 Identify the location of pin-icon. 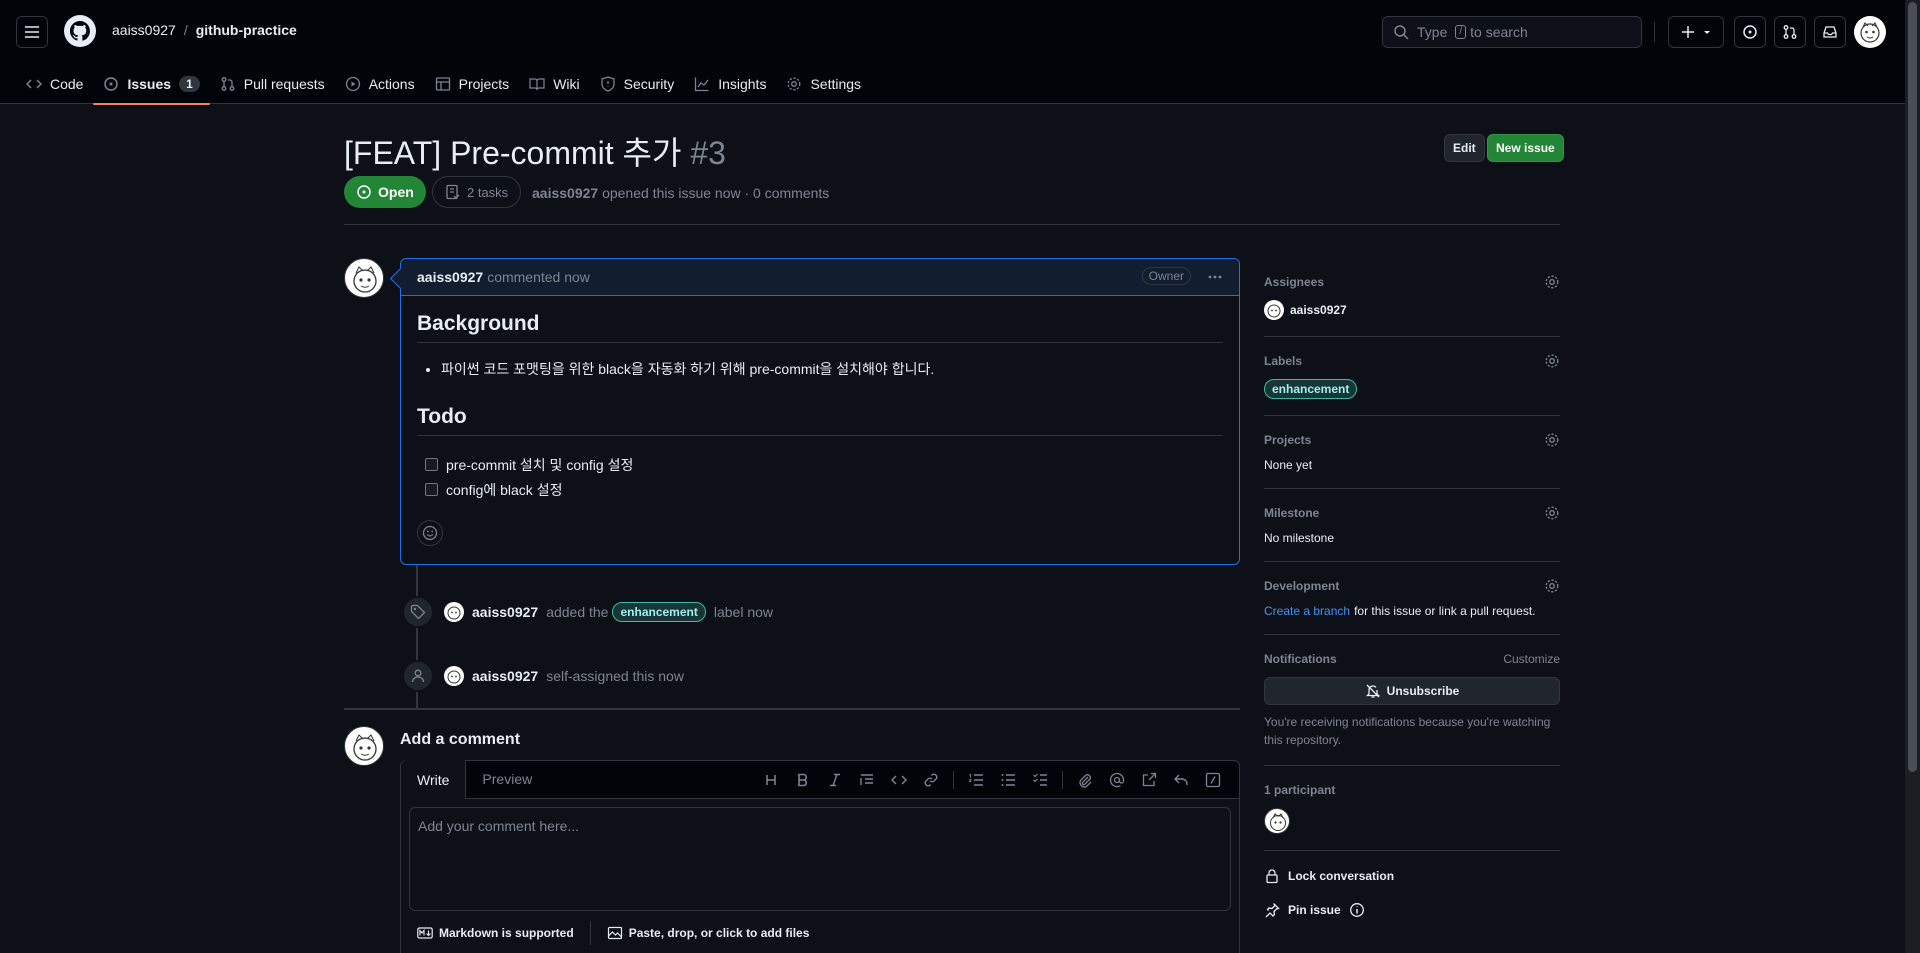
(1272, 910).